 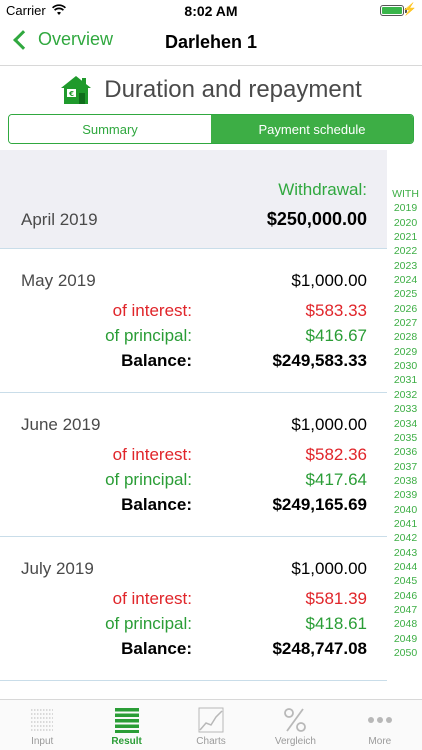 What do you see at coordinates (405, 610) in the screenshot?
I see `section-index-item: 2047` at bounding box center [405, 610].